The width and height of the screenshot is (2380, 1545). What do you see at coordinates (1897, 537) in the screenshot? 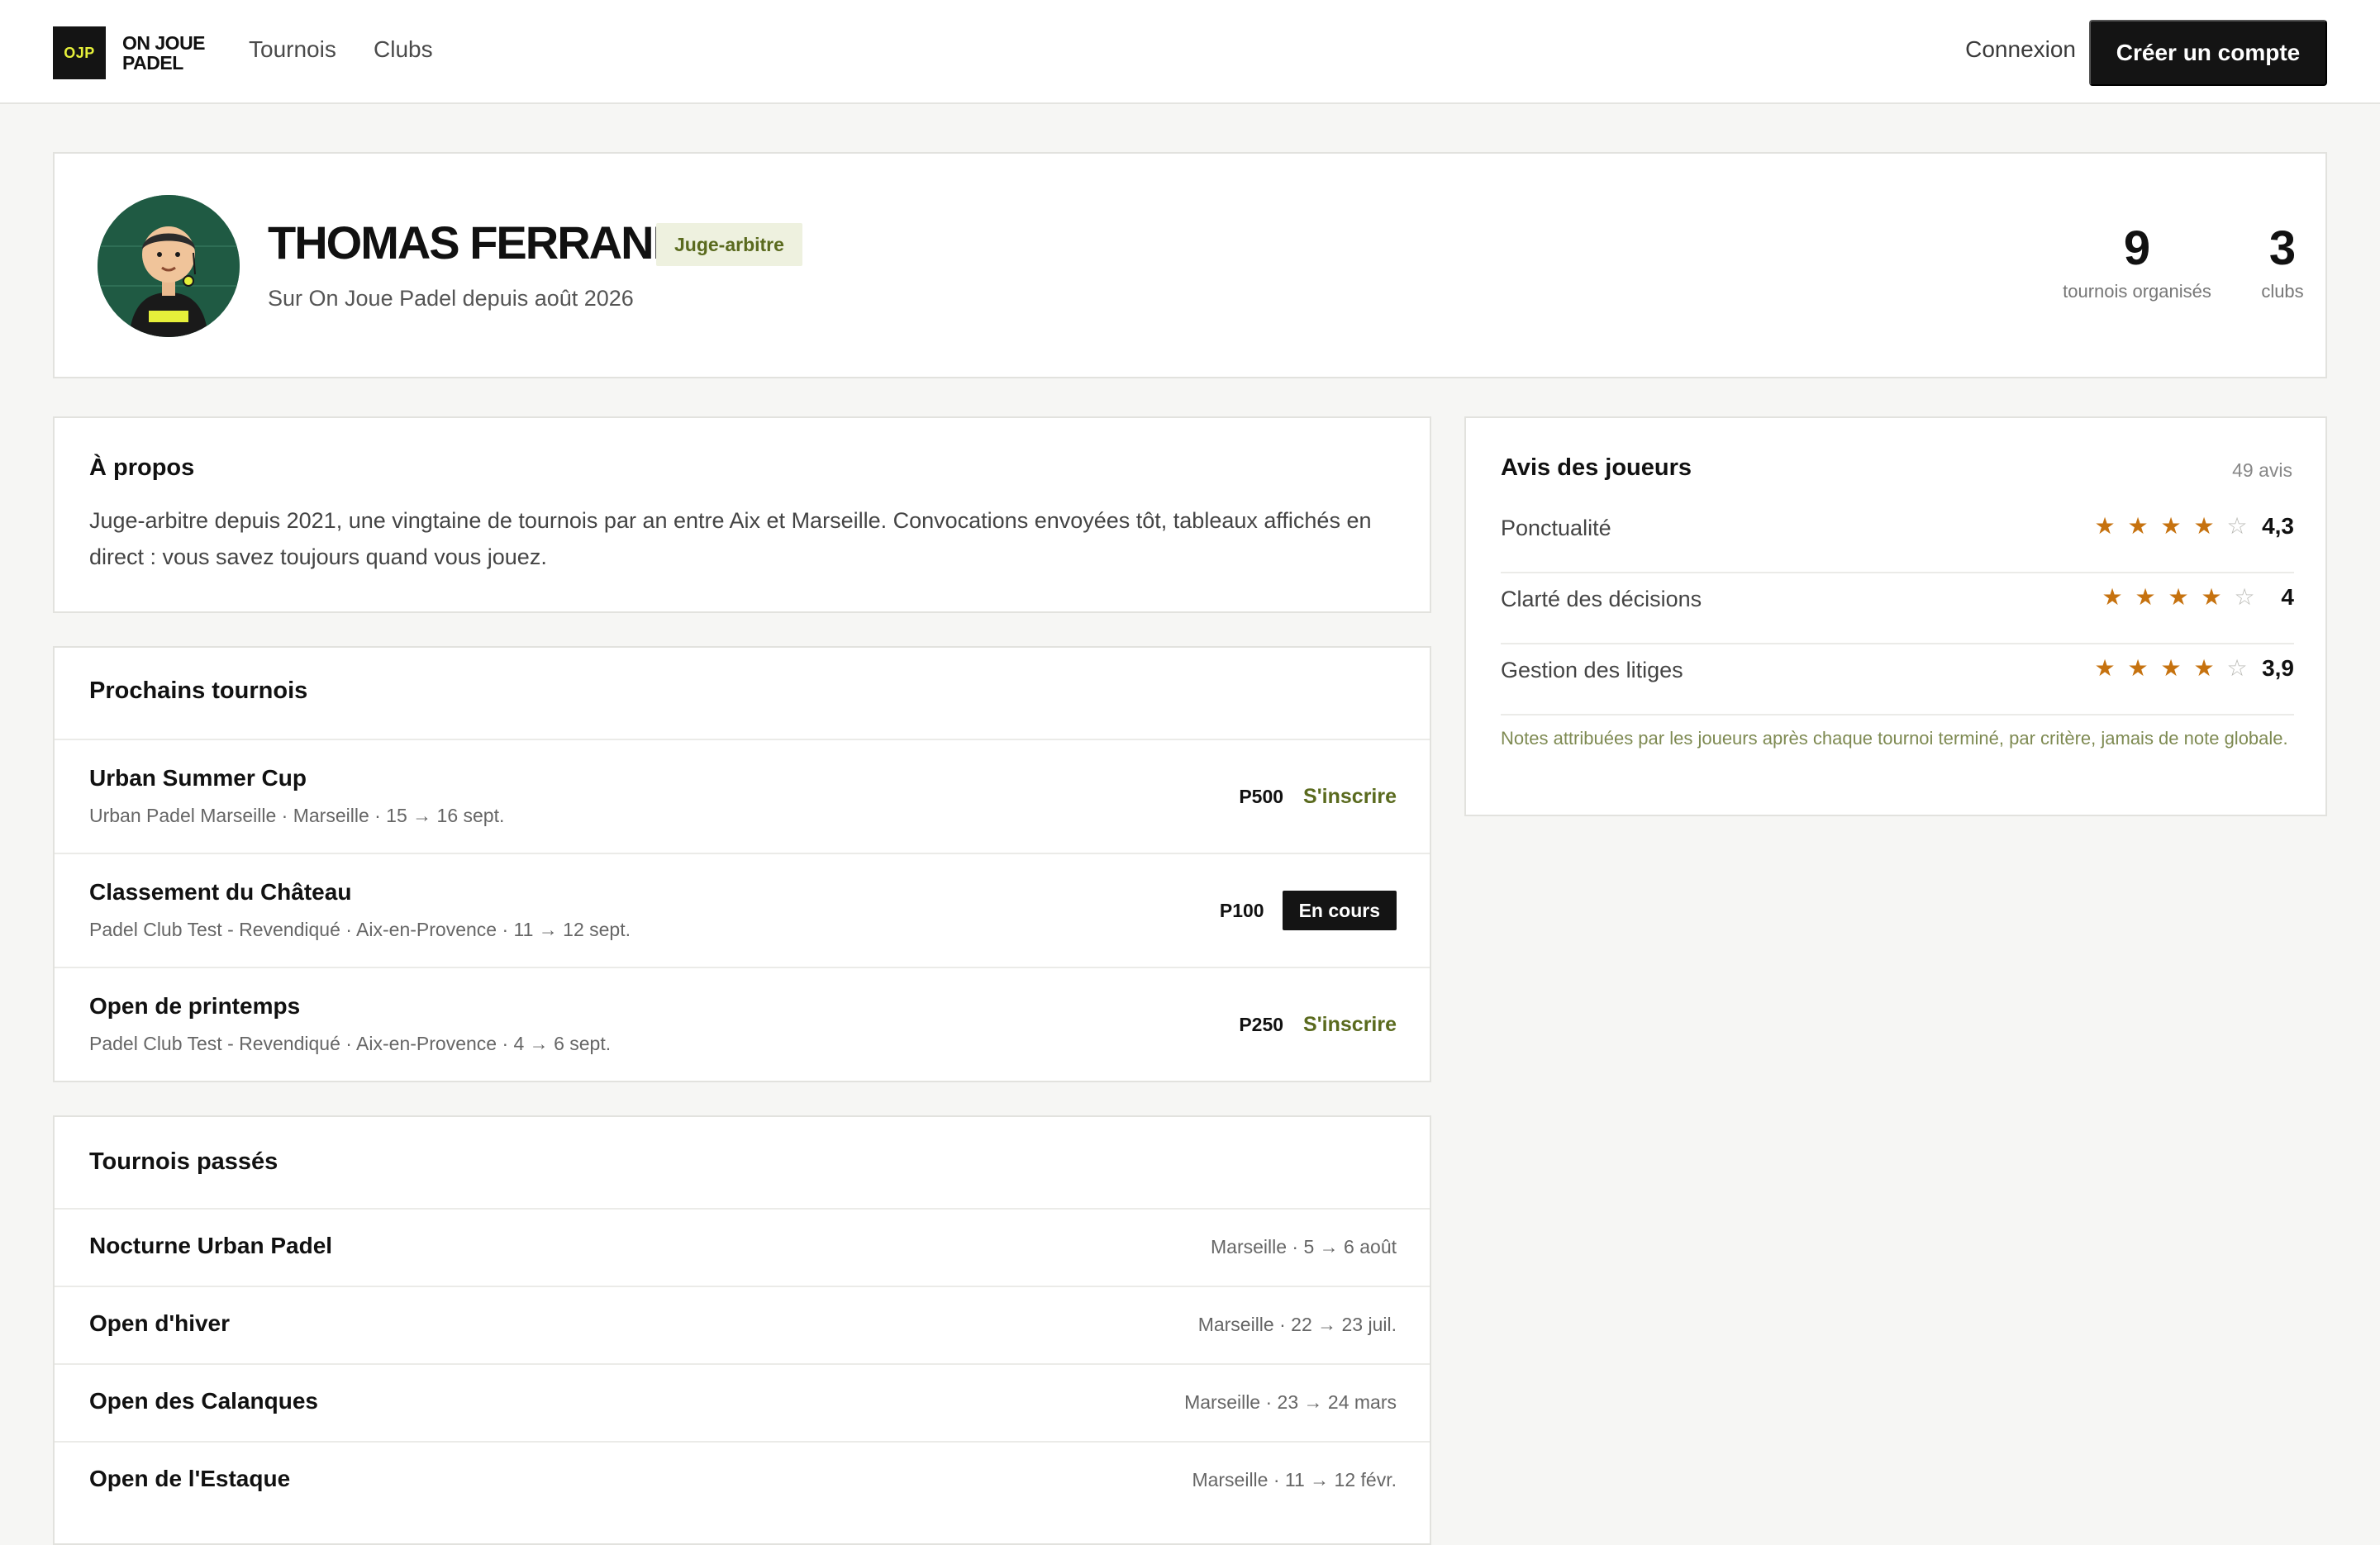
I see `review-criterion-ponctualite: Ponctualité ★ ★ ★ ★ ☆ 4,3` at bounding box center [1897, 537].